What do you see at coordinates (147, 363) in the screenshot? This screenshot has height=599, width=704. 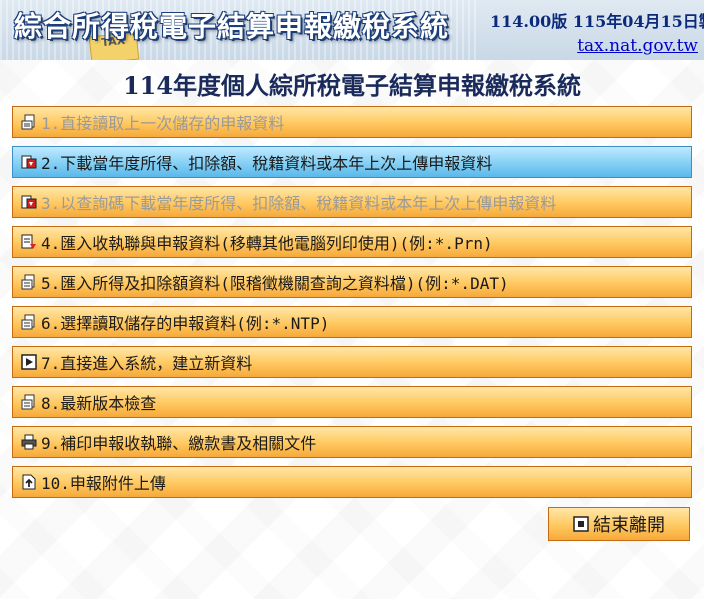 I see `menu-item-label: 7.直接進入系統，建立新資料` at bounding box center [147, 363].